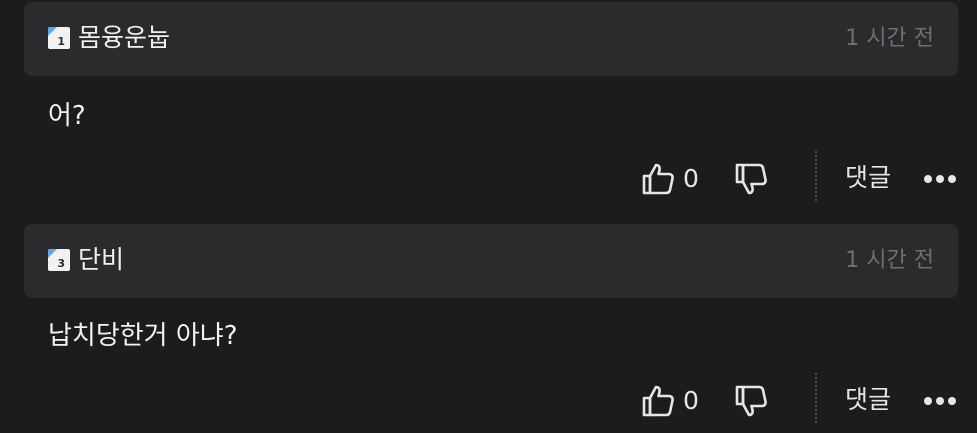 The width and height of the screenshot is (977, 433). I want to click on user-level-badge: 1, so click(59, 38).